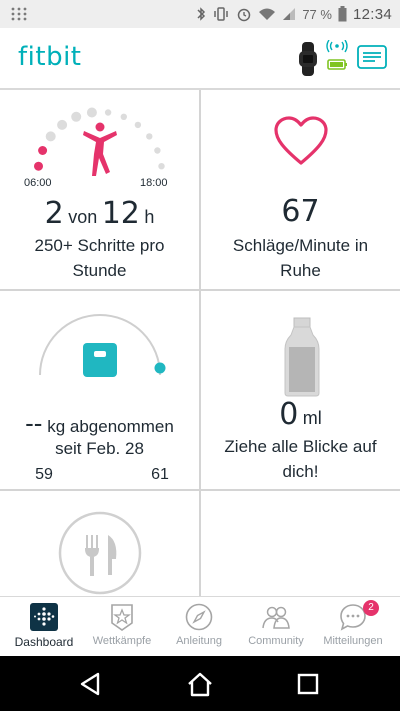 This screenshot has height=711, width=400. Describe the element at coordinates (300, 414) in the screenshot. I see `water-value-row: 0 ml` at that location.